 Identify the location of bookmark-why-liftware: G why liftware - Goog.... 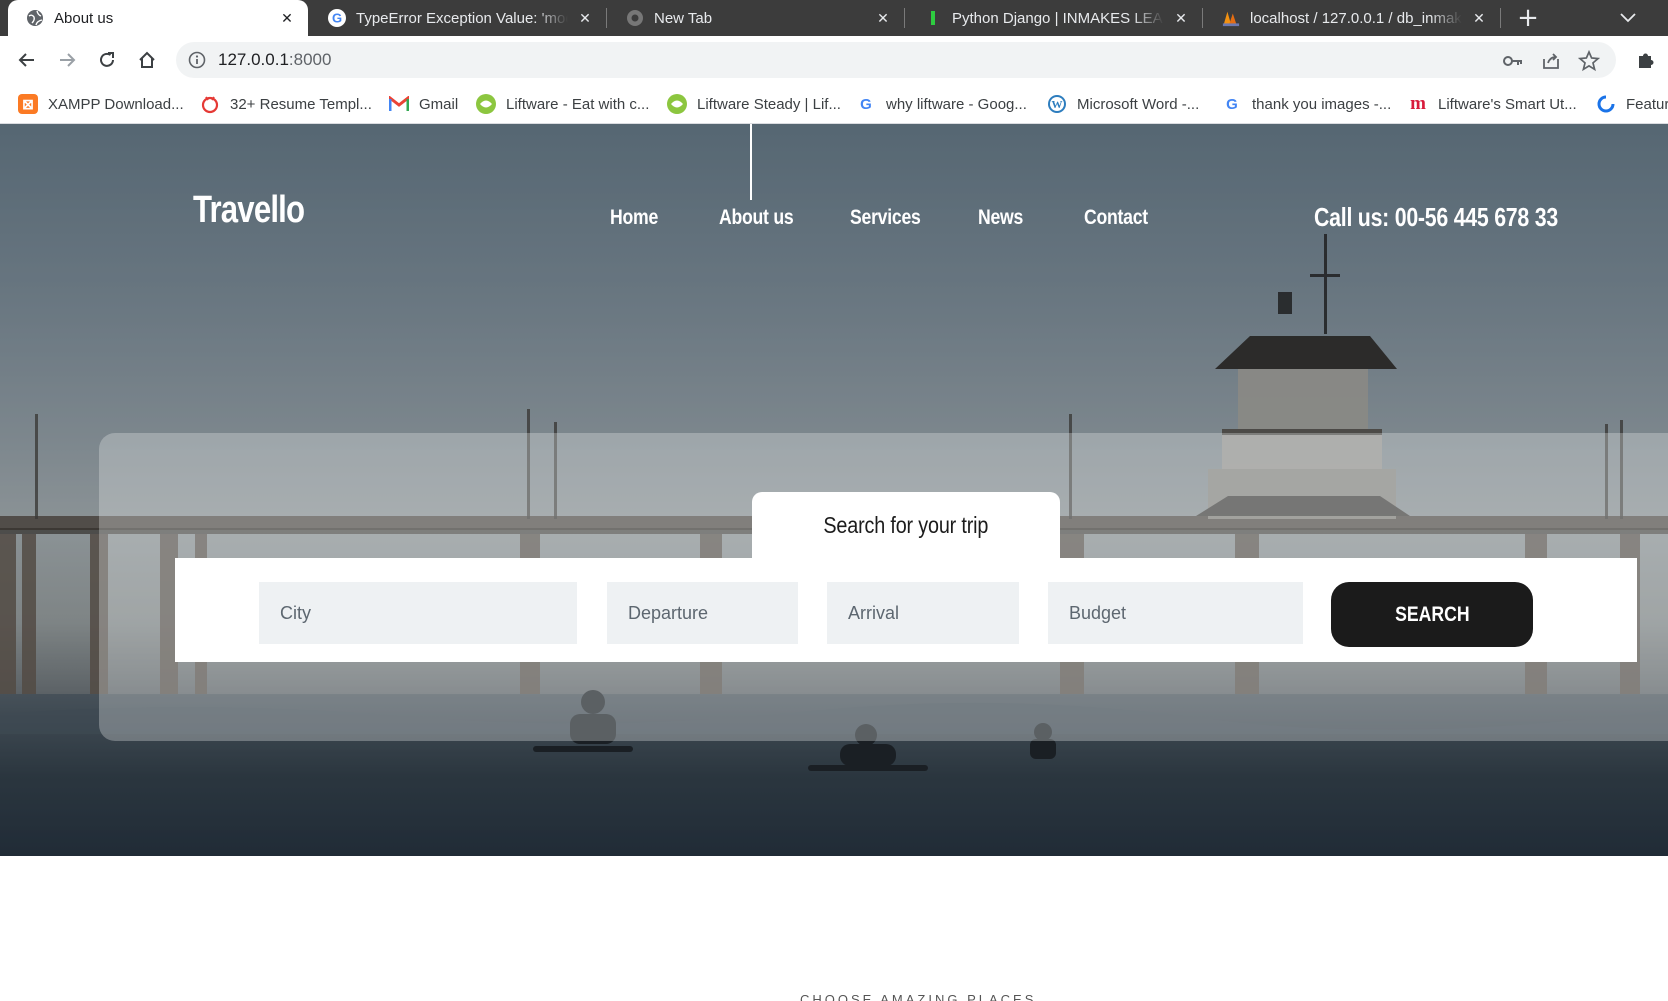
(941, 103).